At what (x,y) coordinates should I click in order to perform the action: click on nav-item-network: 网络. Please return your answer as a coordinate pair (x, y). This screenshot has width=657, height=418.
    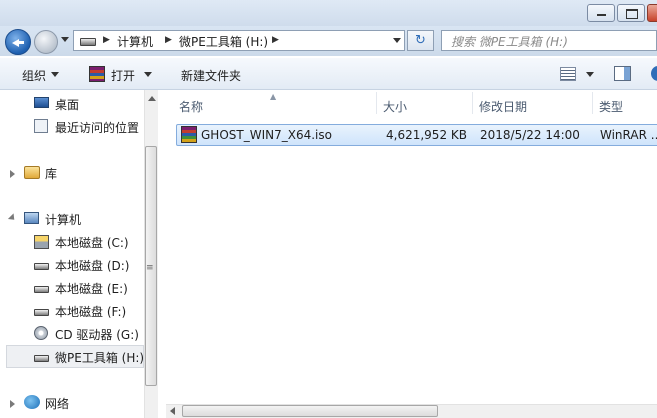
    Looking at the image, I should click on (57, 403).